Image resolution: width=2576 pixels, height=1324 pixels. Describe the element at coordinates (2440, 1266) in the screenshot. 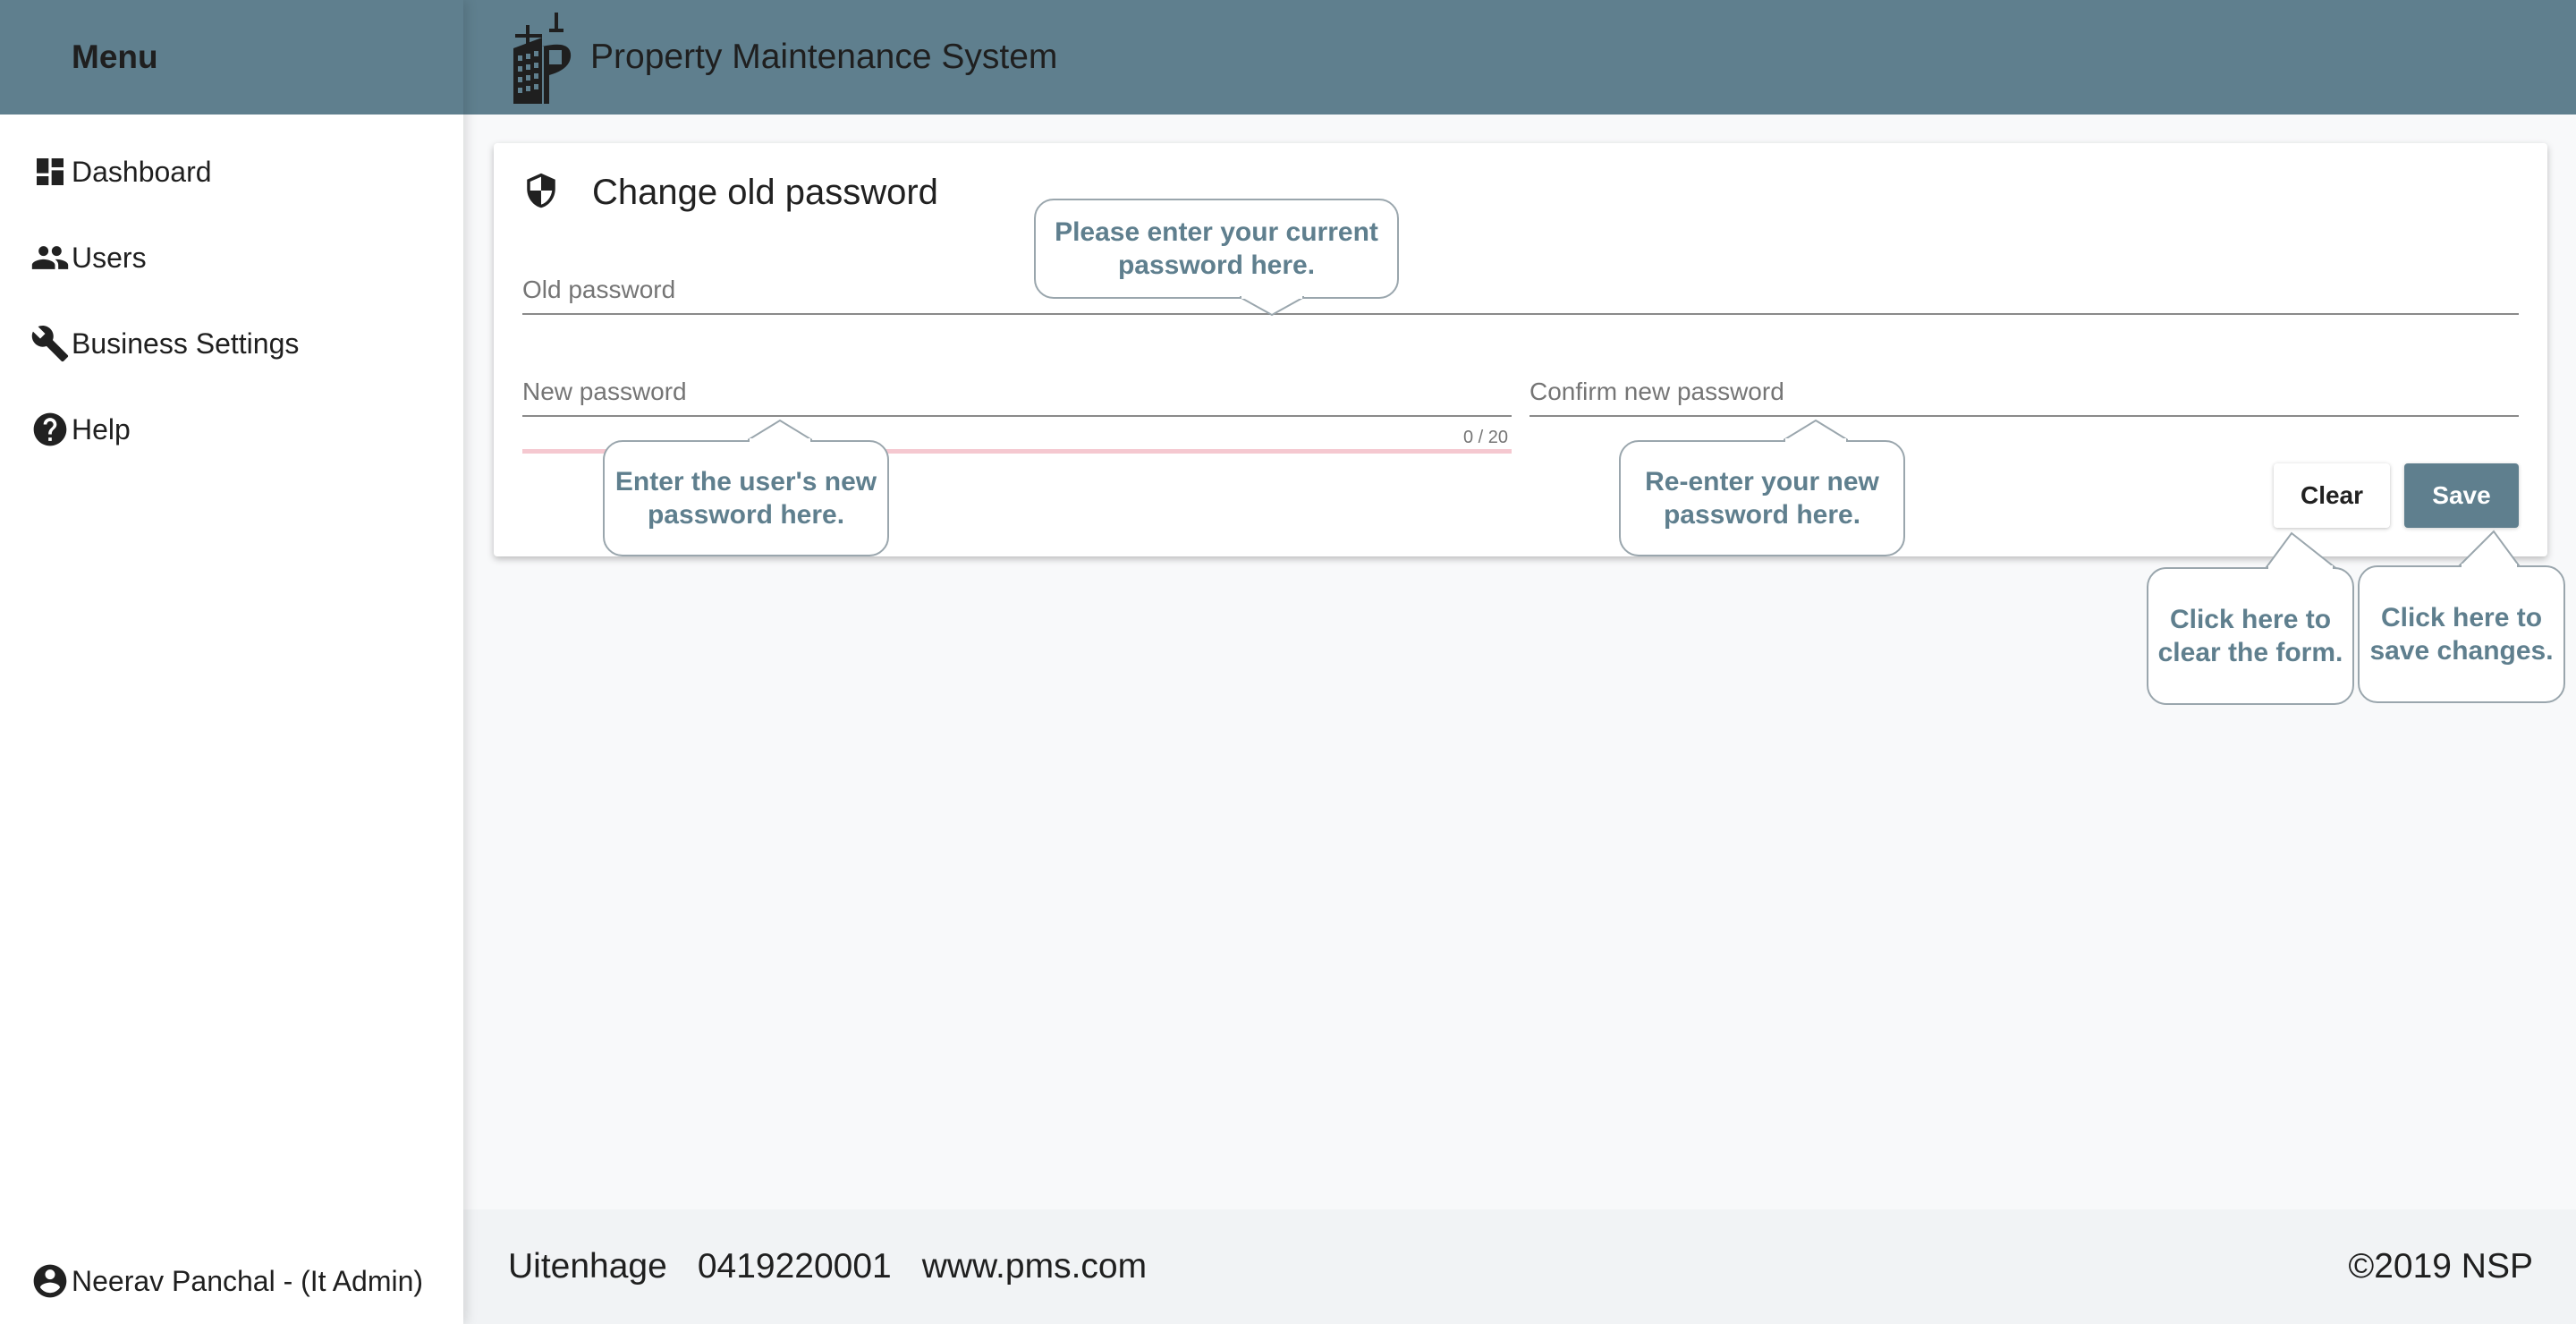

I see `footer-copyright: ©2019 NSP` at that location.